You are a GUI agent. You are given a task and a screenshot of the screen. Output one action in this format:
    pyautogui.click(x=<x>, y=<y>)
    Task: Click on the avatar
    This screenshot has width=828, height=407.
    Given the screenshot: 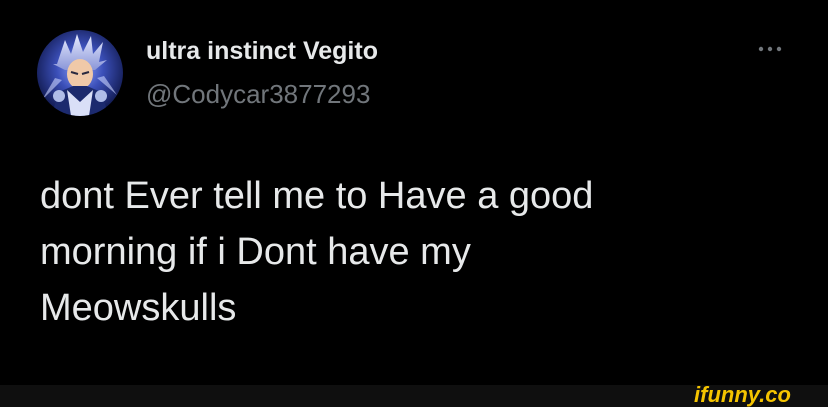 What is the action you would take?
    pyautogui.click(x=80, y=73)
    